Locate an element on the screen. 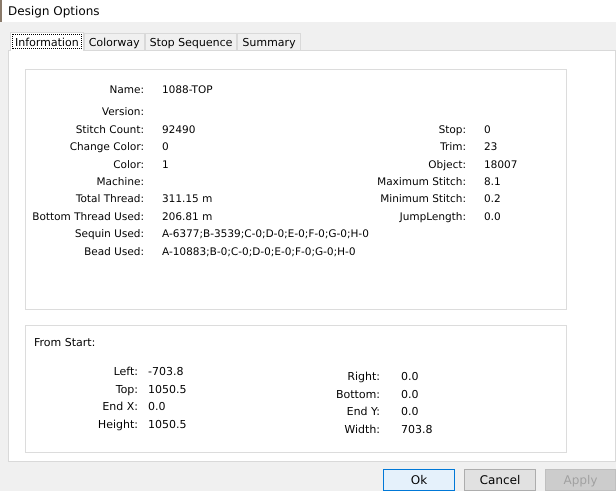 The image size is (616, 491). field-label: Total Thread: is located at coordinates (109, 200).